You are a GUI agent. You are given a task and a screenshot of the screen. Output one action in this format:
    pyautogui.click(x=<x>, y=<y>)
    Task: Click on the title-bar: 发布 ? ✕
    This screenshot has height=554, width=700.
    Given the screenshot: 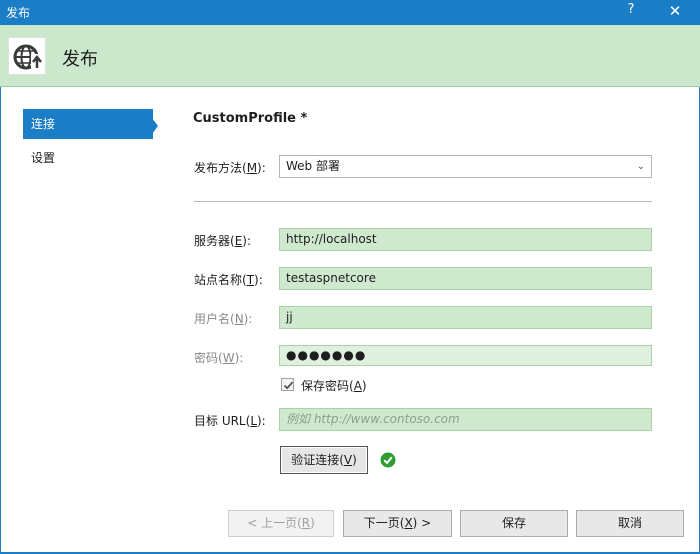 What is the action you would take?
    pyautogui.click(x=350, y=12)
    